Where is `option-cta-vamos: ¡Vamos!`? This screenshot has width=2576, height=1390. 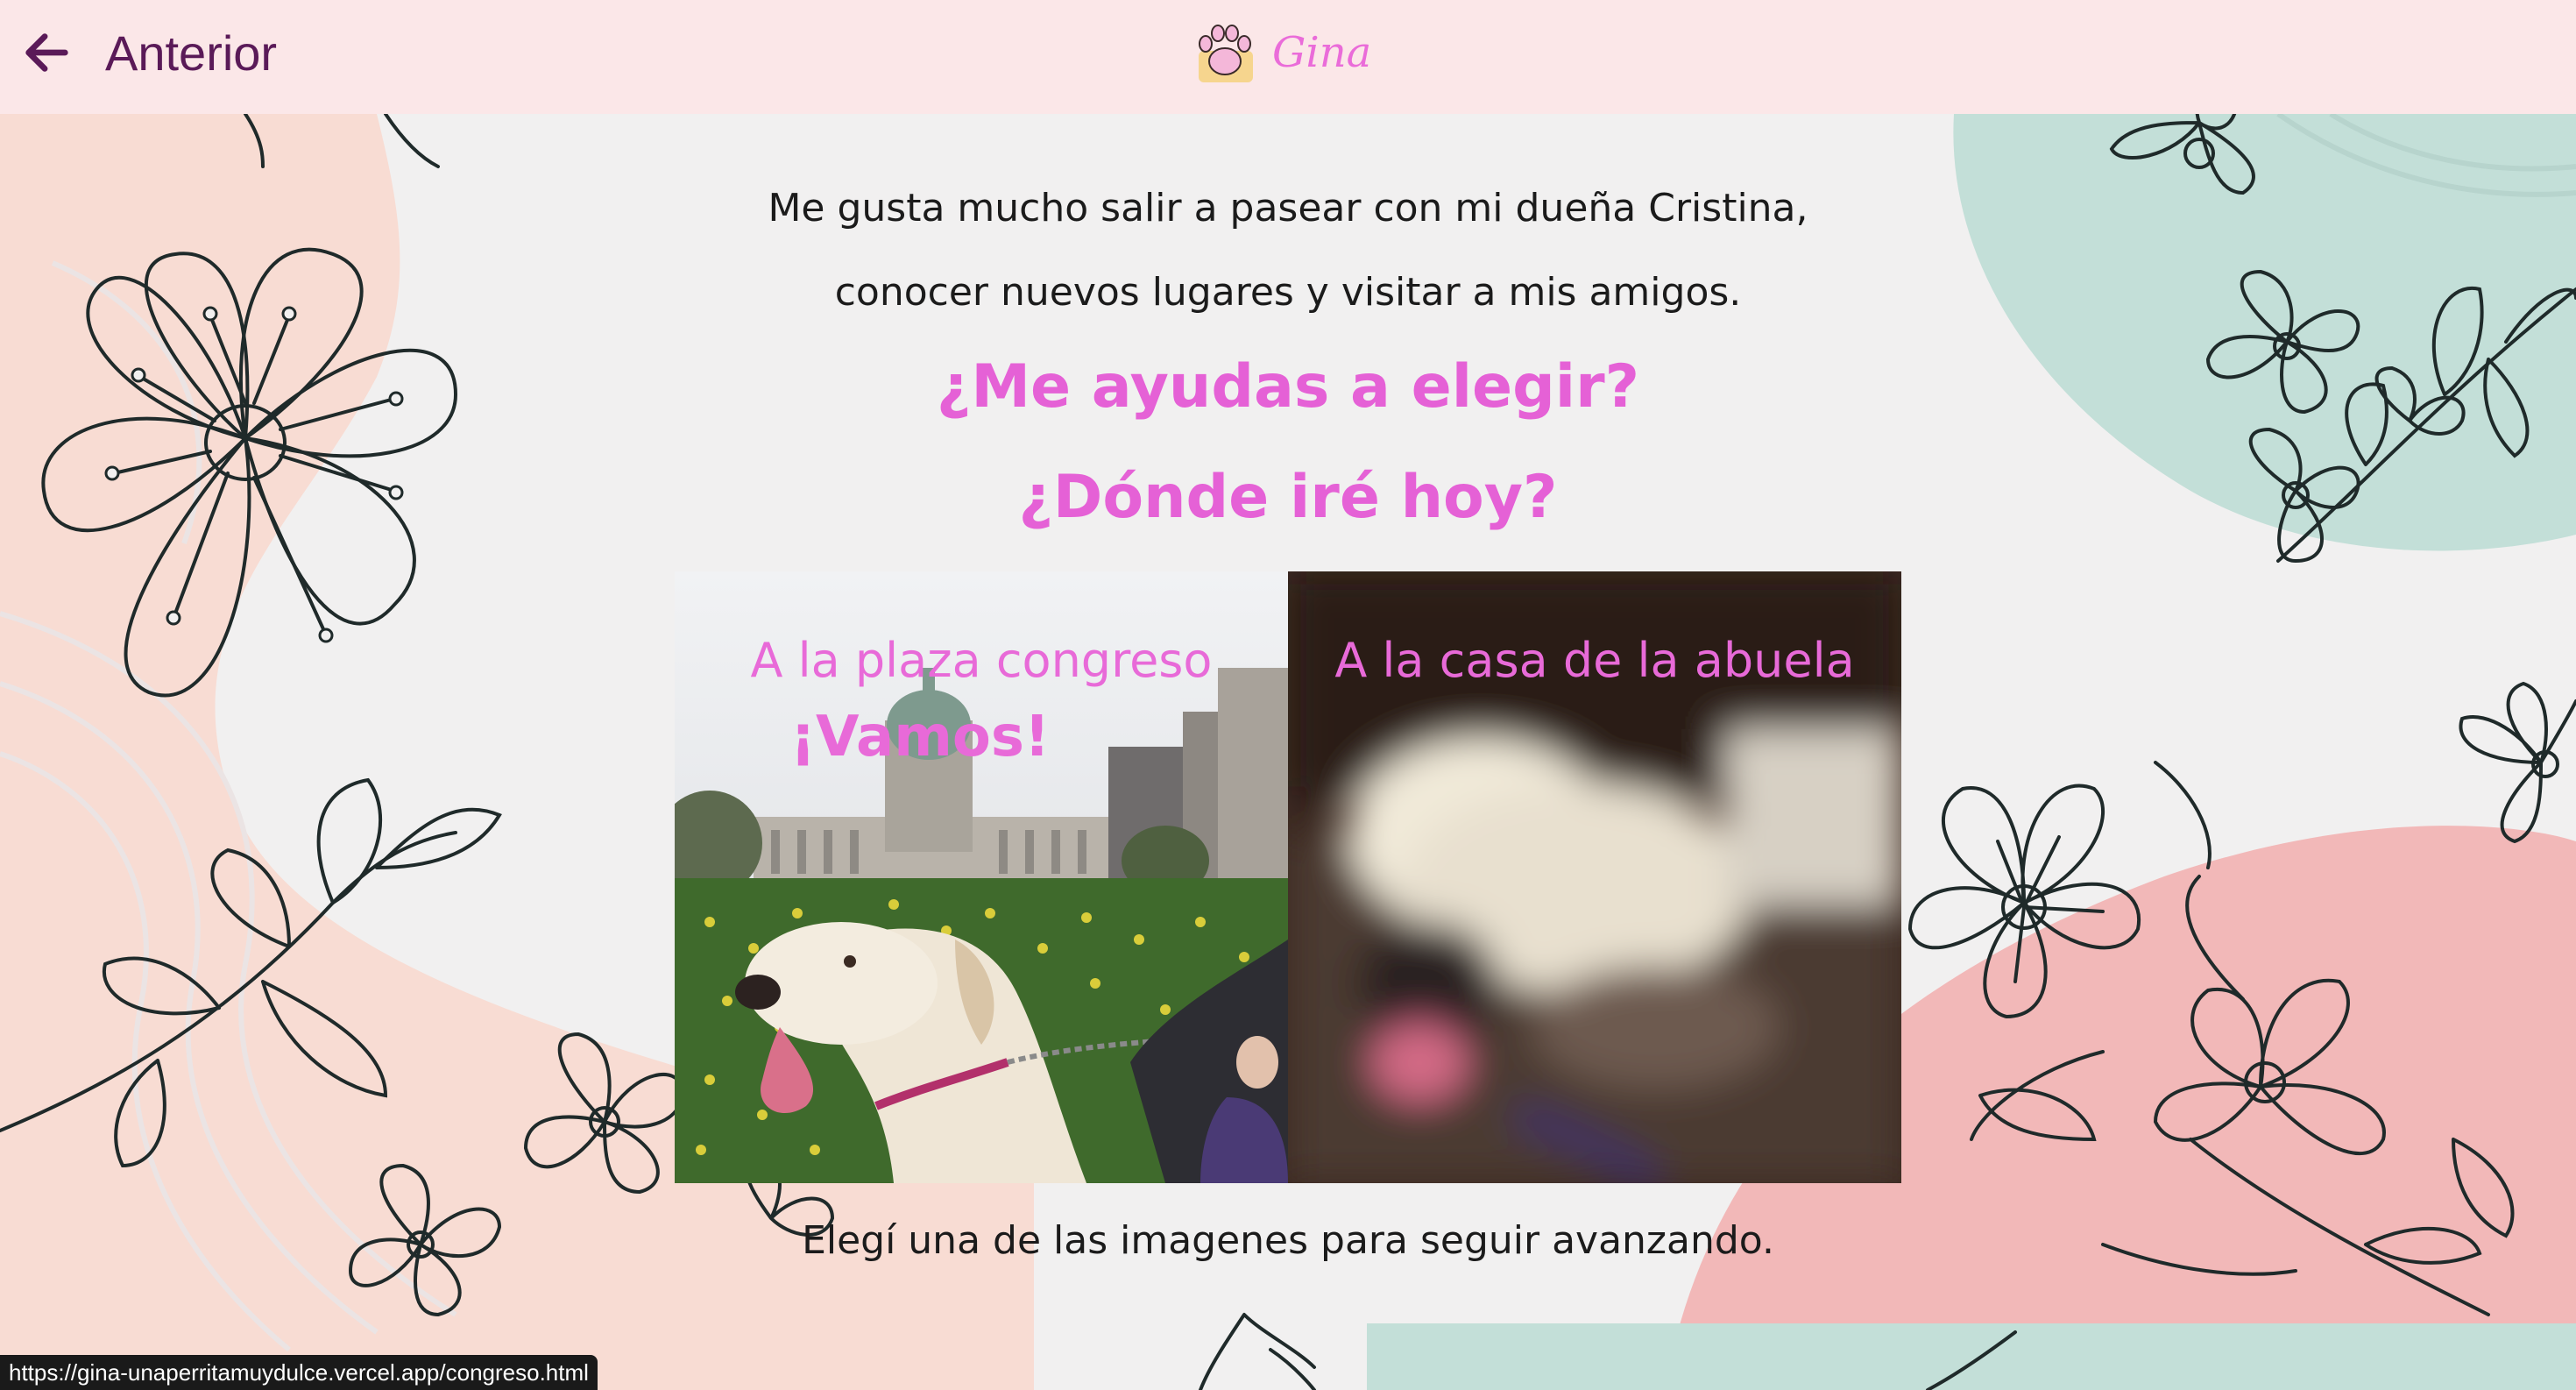
option-cta-vamos: ¡Vamos! is located at coordinates (920, 737).